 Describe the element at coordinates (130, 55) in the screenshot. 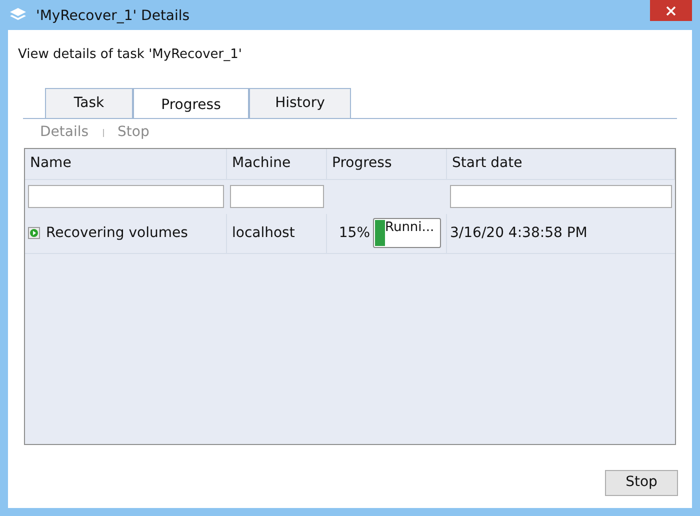

I see `description: View details of task 'MyRecover_1'` at that location.